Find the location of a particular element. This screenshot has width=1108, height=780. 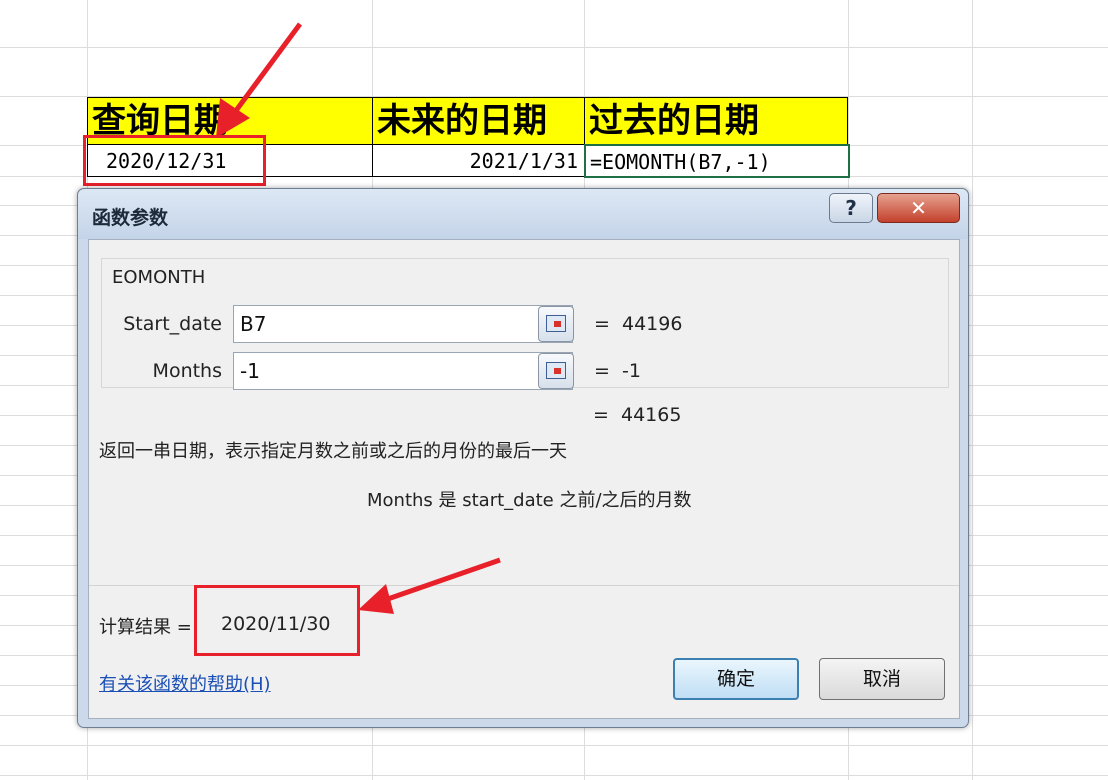

header-future-date: 未来的日期 is located at coordinates (478, 121).